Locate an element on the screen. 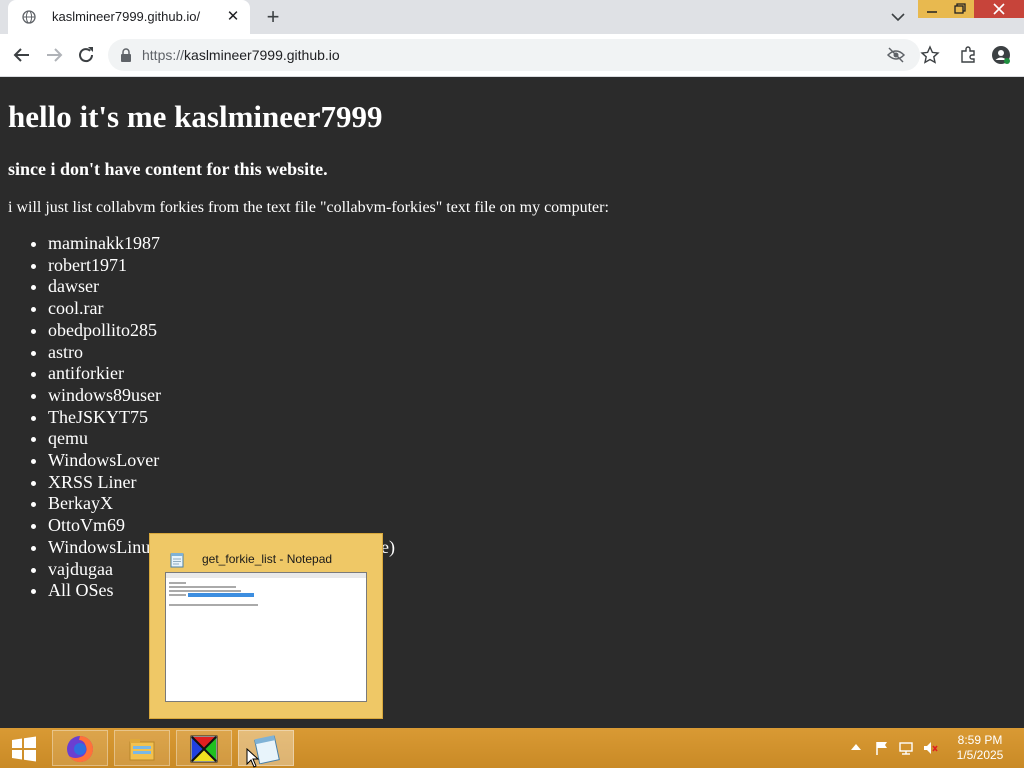 Image resolution: width=1024 pixels, height=768 pixels. show-hidden-icons-icon is located at coordinates (856, 747).